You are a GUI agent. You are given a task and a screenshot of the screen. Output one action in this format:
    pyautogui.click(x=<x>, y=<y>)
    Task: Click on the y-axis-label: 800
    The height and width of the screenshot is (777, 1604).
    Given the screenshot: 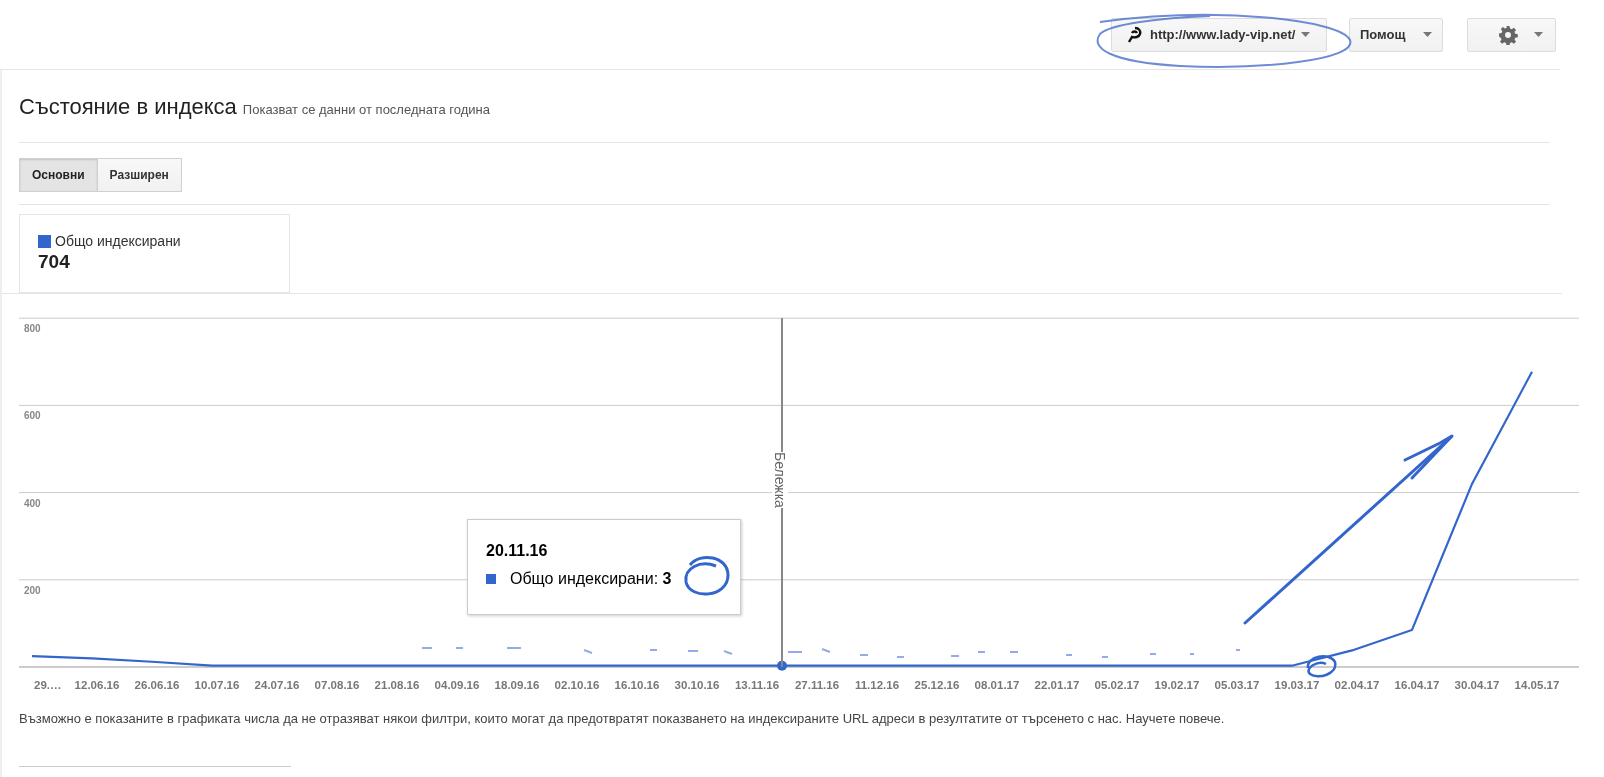 What is the action you would take?
    pyautogui.click(x=32, y=329)
    